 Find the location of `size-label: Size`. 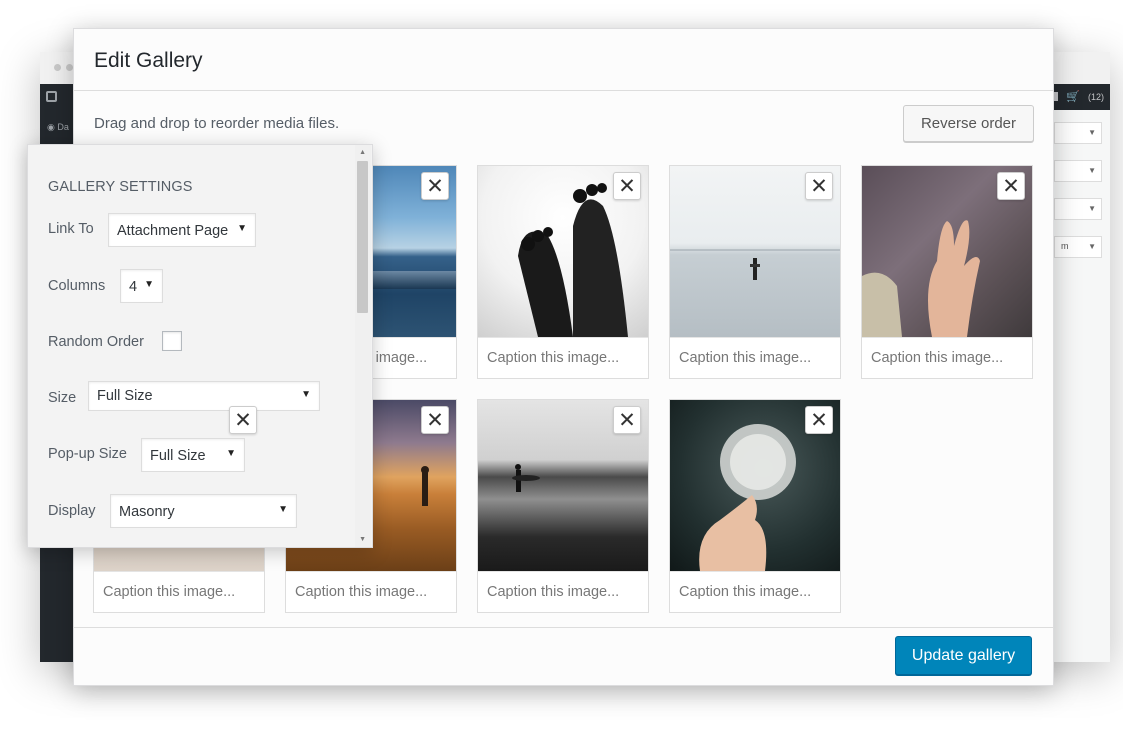

size-label: Size is located at coordinates (62, 398).